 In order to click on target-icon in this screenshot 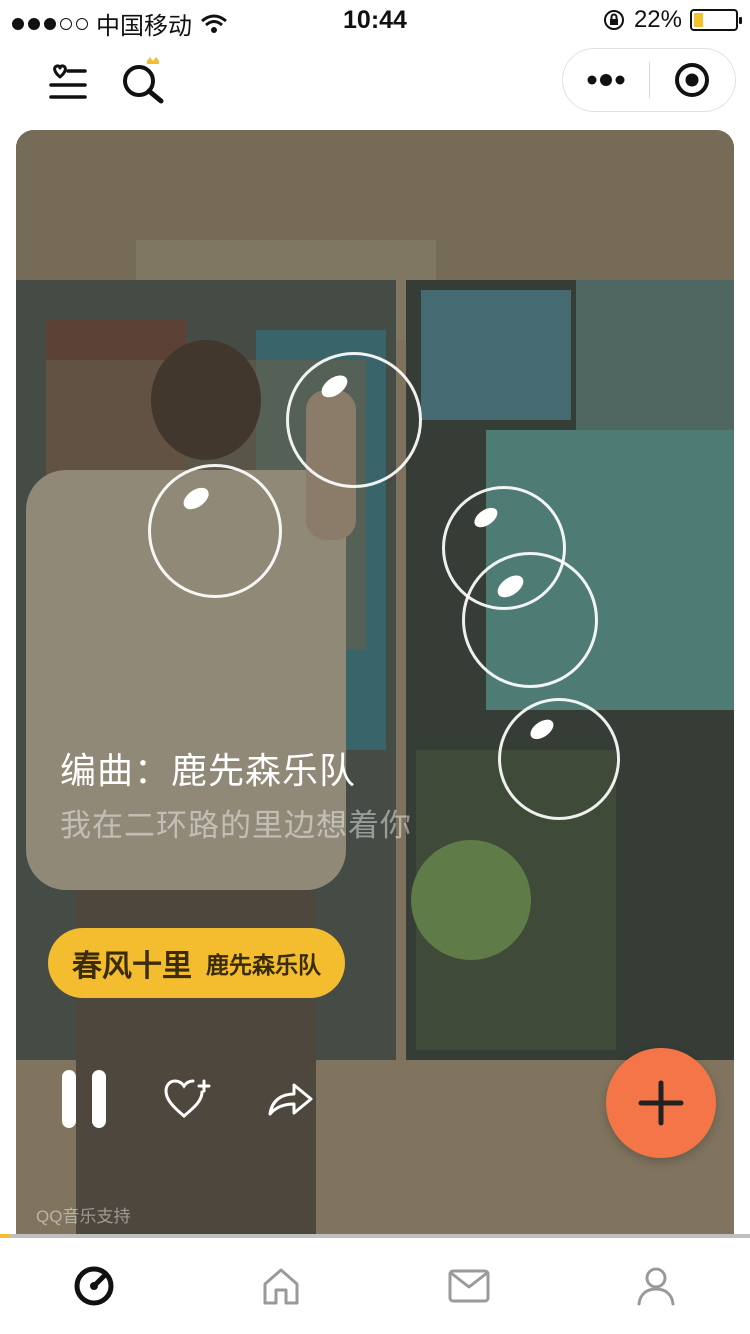, I will do `click(692, 80)`.